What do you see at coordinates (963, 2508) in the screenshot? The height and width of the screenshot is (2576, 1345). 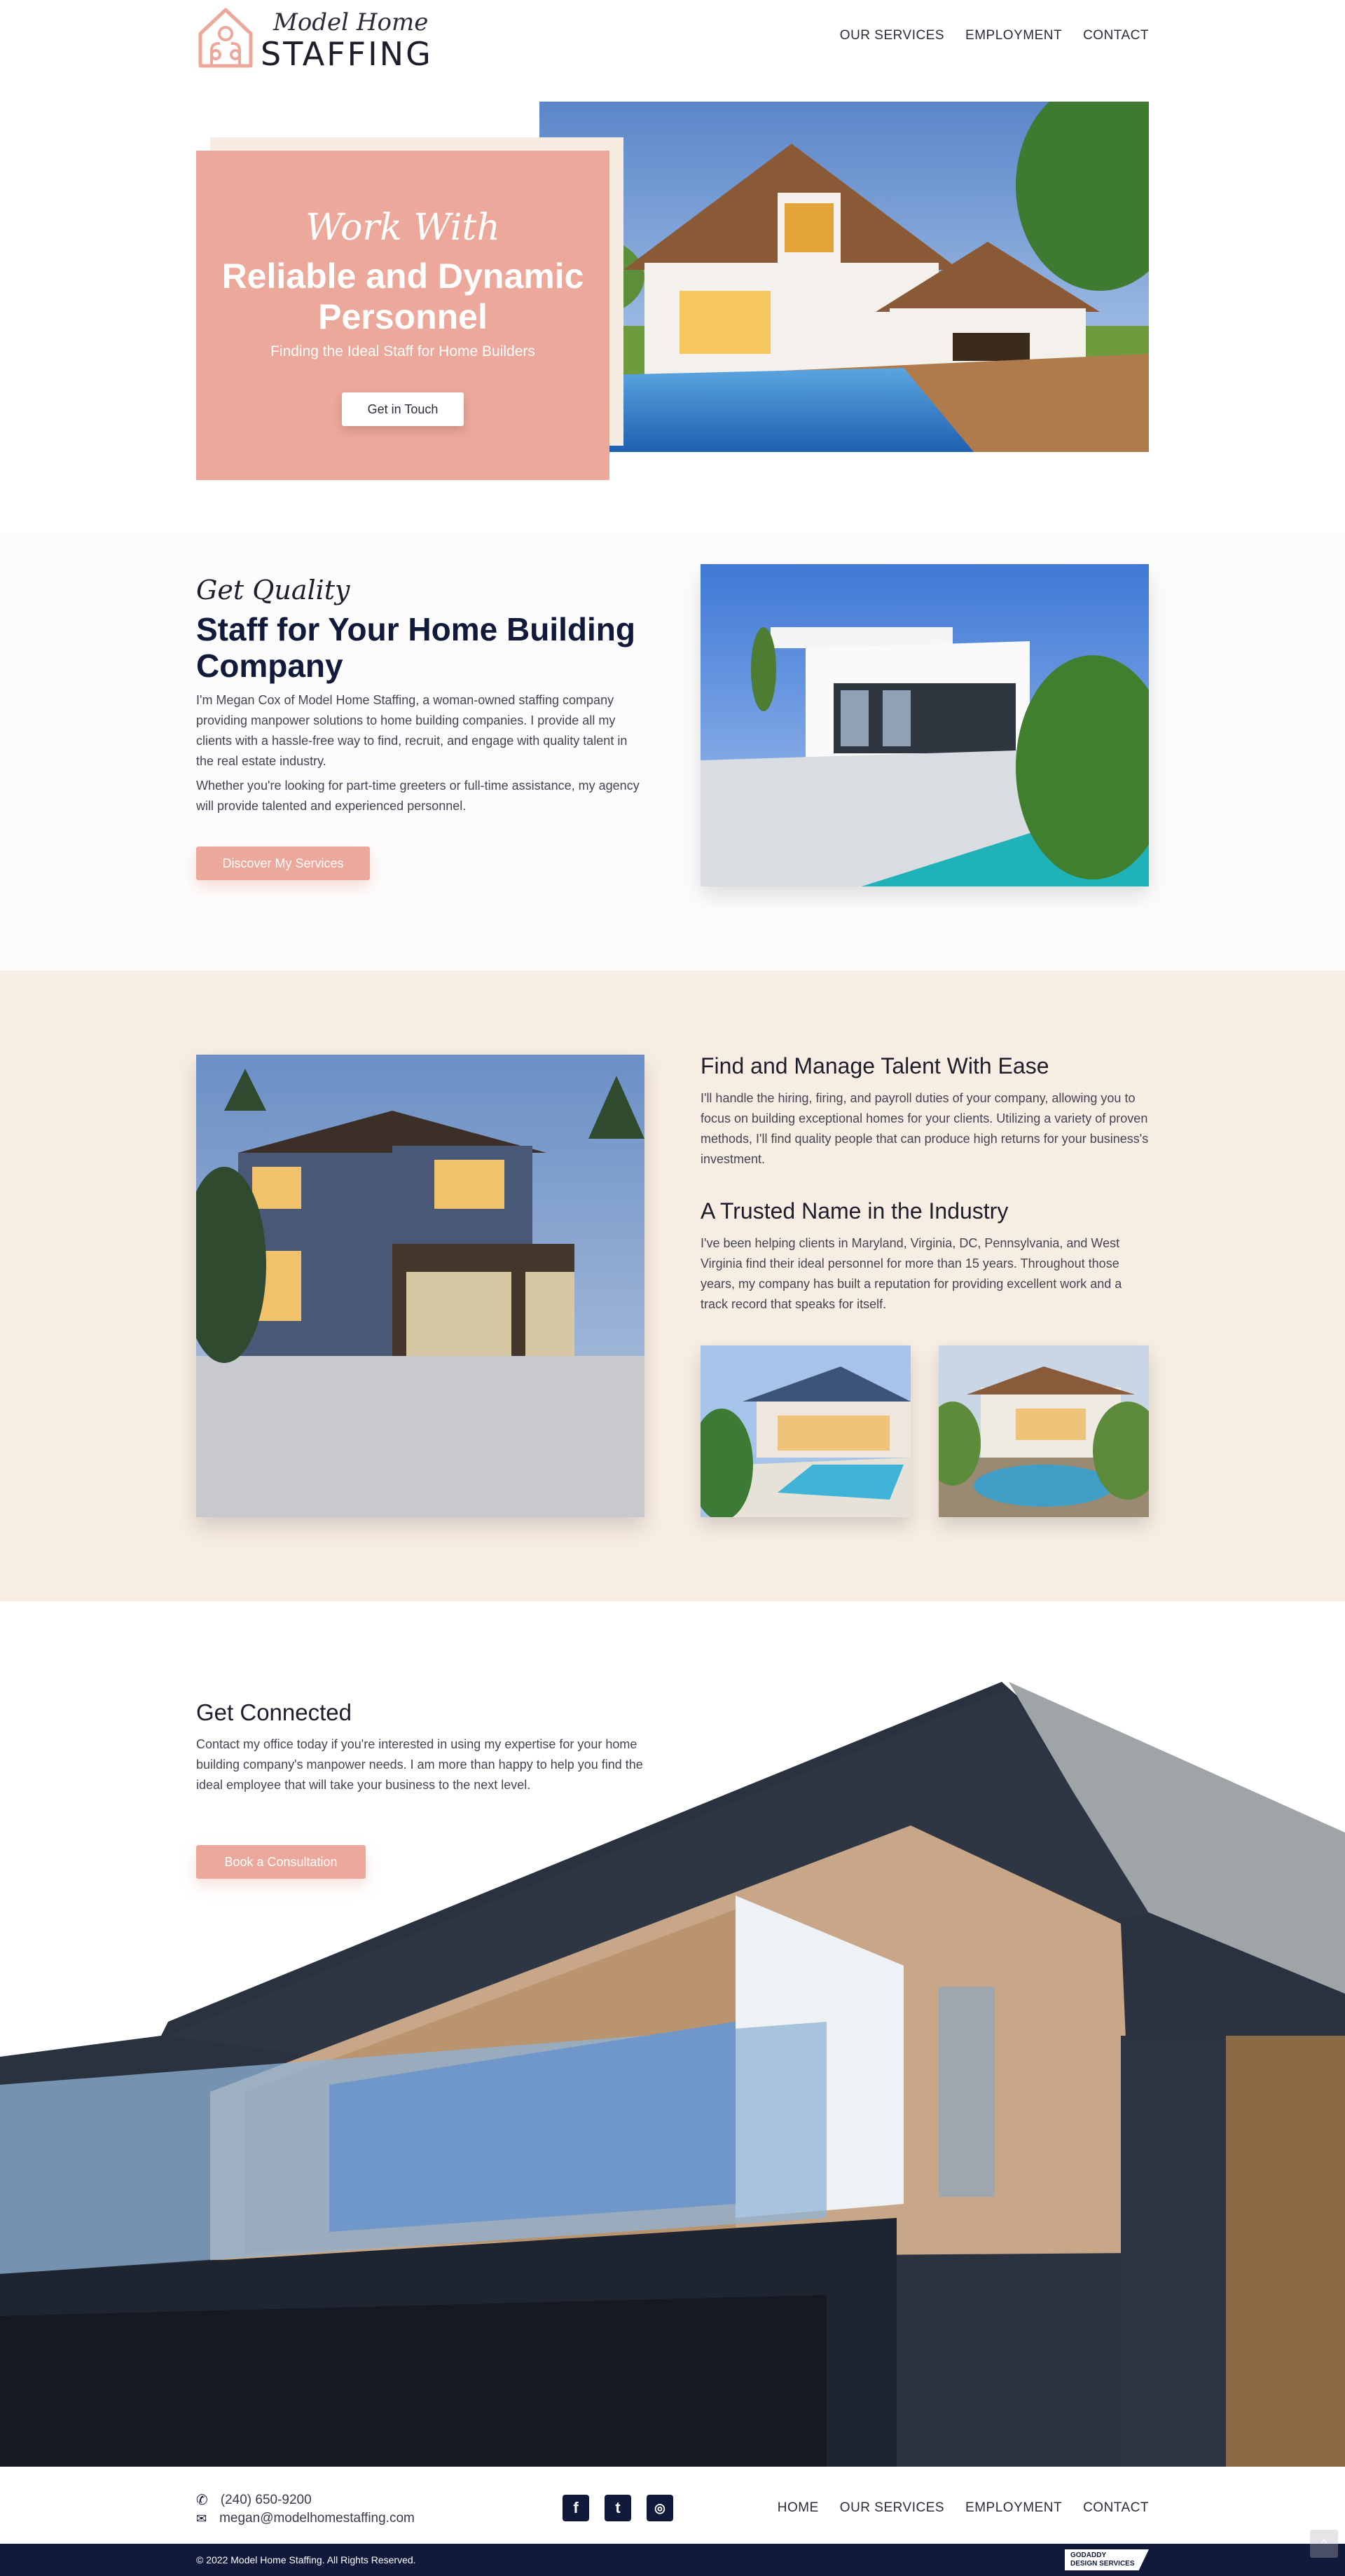 I see `footer-nav: HOME OUR SERVICES EMPLOYMENT CONTACT` at bounding box center [963, 2508].